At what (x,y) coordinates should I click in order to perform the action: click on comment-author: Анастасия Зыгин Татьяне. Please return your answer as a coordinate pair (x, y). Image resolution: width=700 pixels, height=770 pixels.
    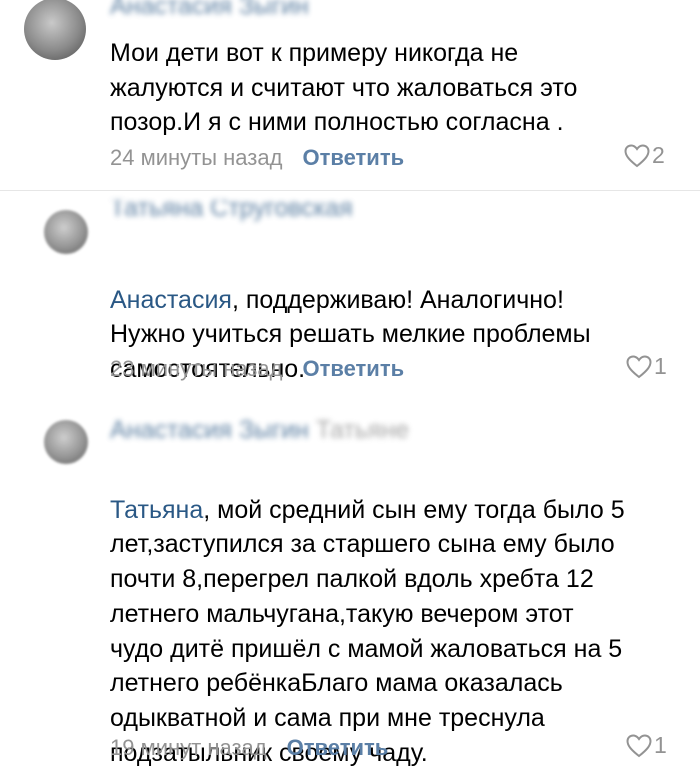
    Looking at the image, I should click on (259, 430).